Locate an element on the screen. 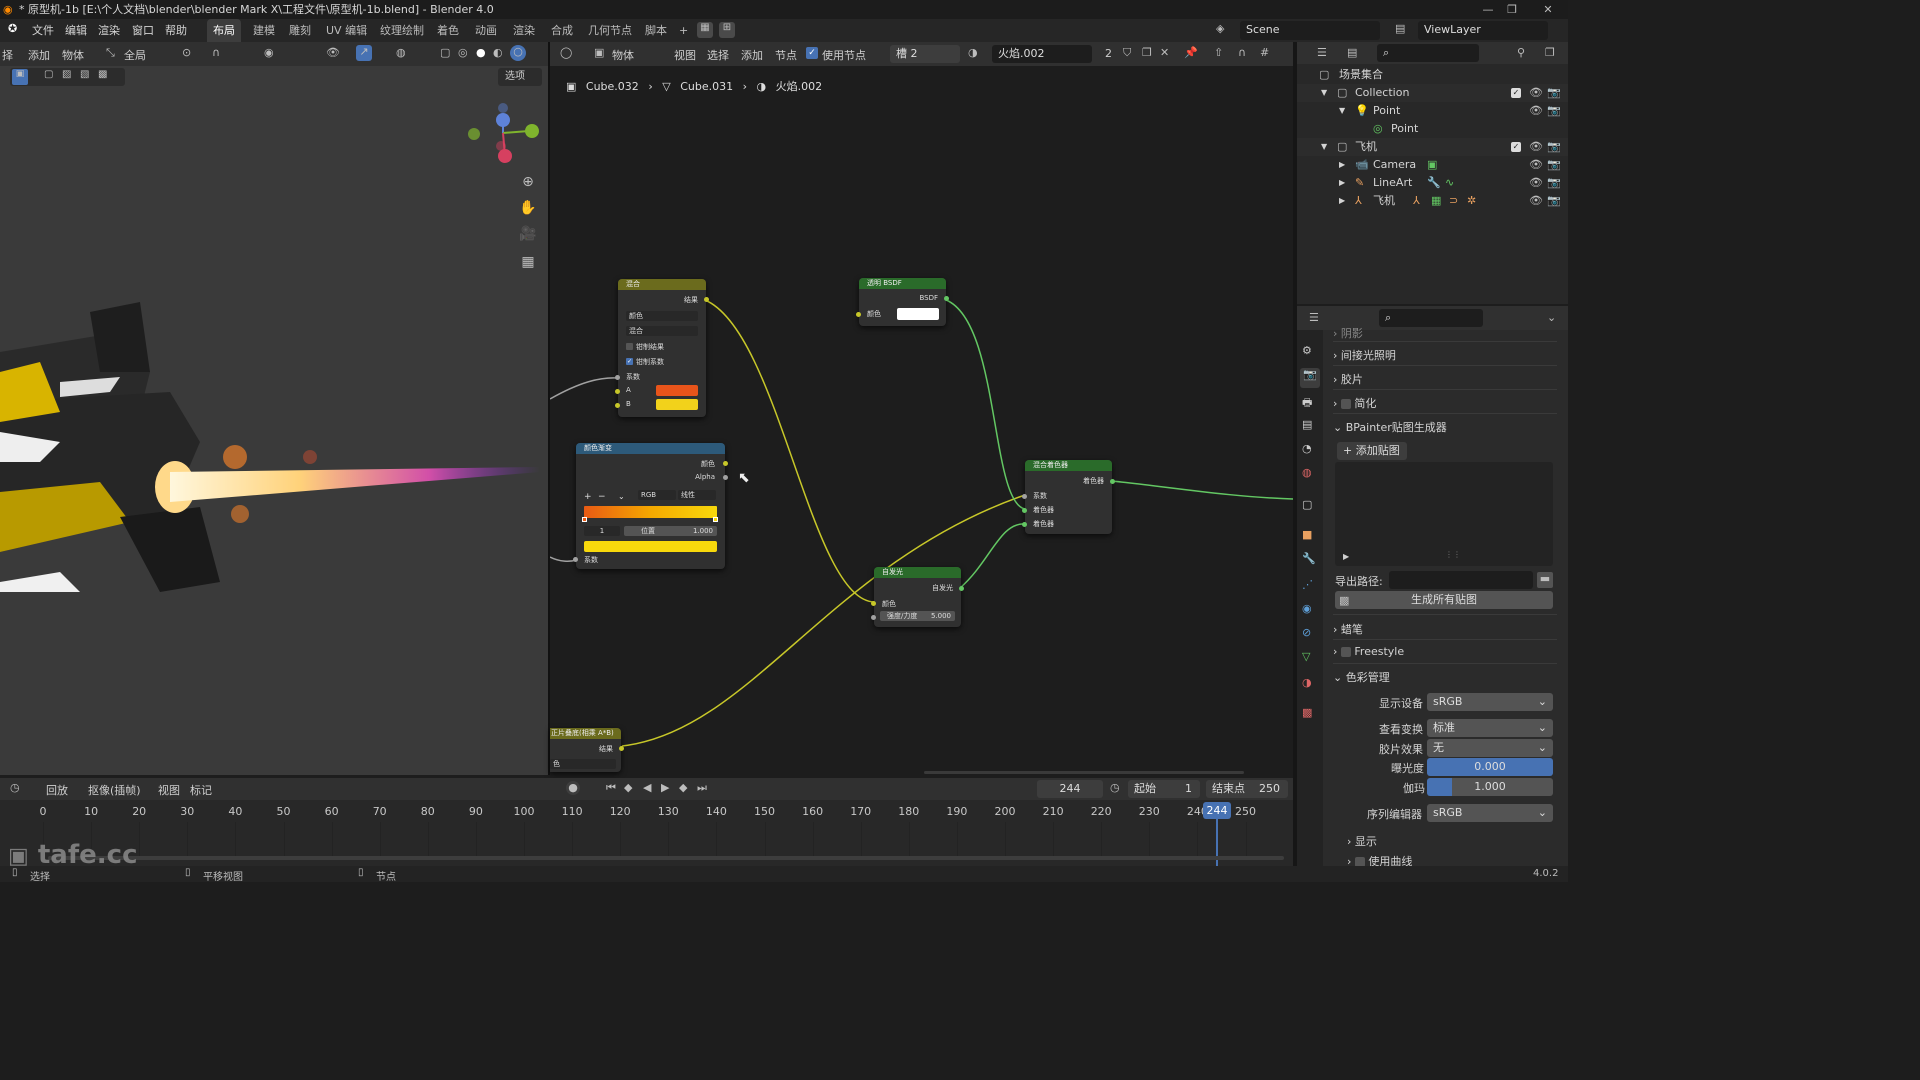  output-properties-icon: 🖶 is located at coordinates (1307, 403).